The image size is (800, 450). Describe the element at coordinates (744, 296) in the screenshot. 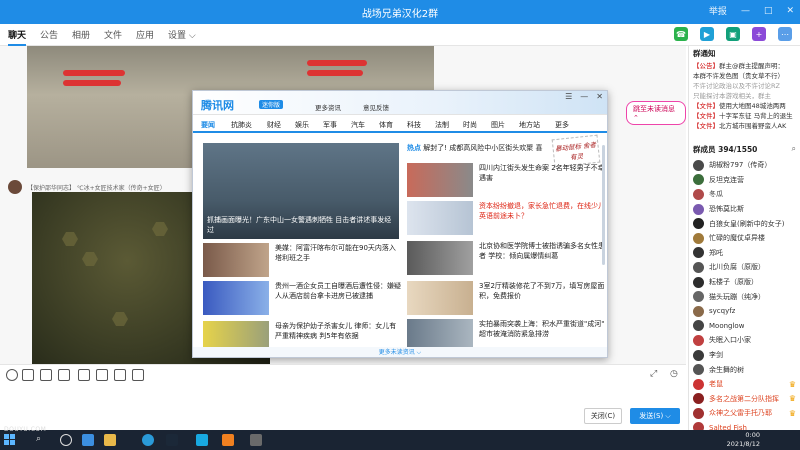

I see `member-item: 猫头玩蹦（纯净）` at that location.